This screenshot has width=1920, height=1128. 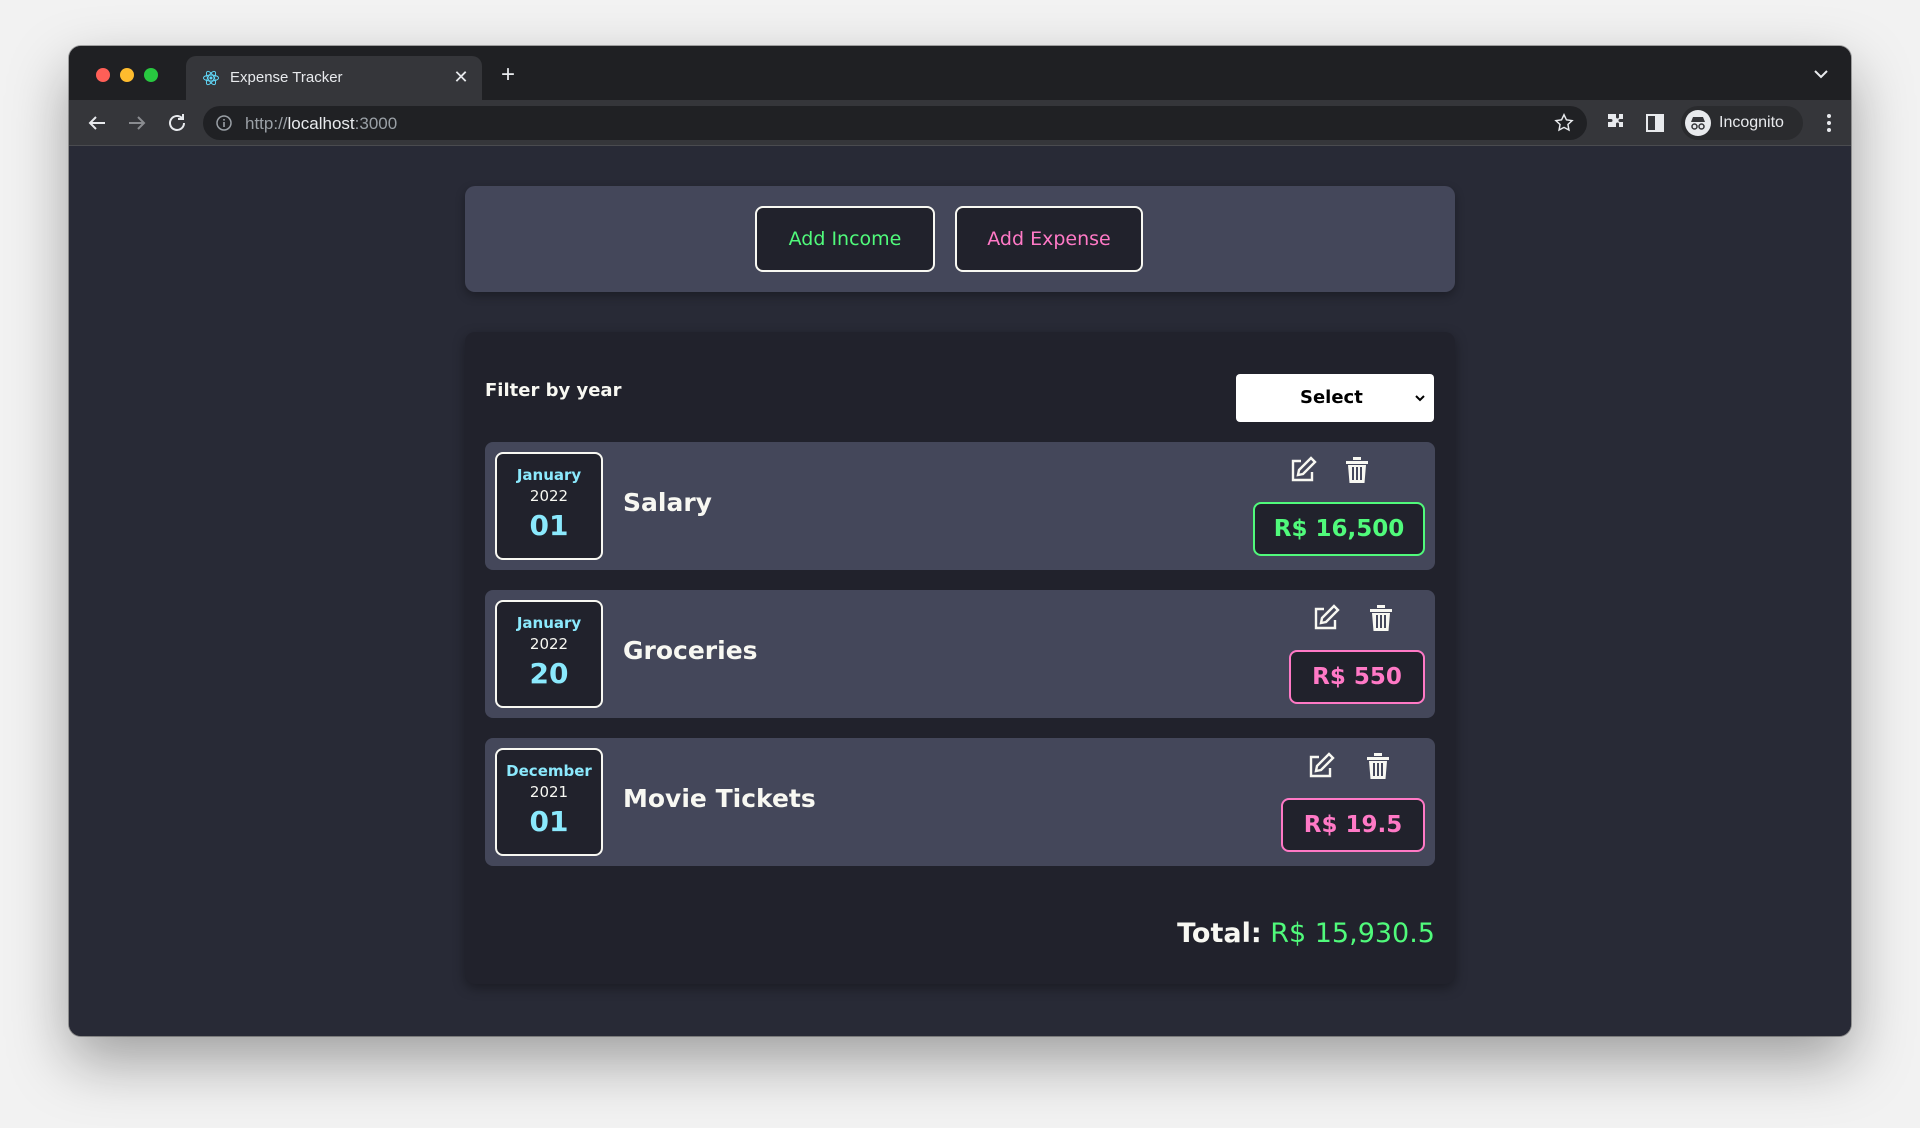 What do you see at coordinates (151, 75) in the screenshot?
I see `maximize-window-button` at bounding box center [151, 75].